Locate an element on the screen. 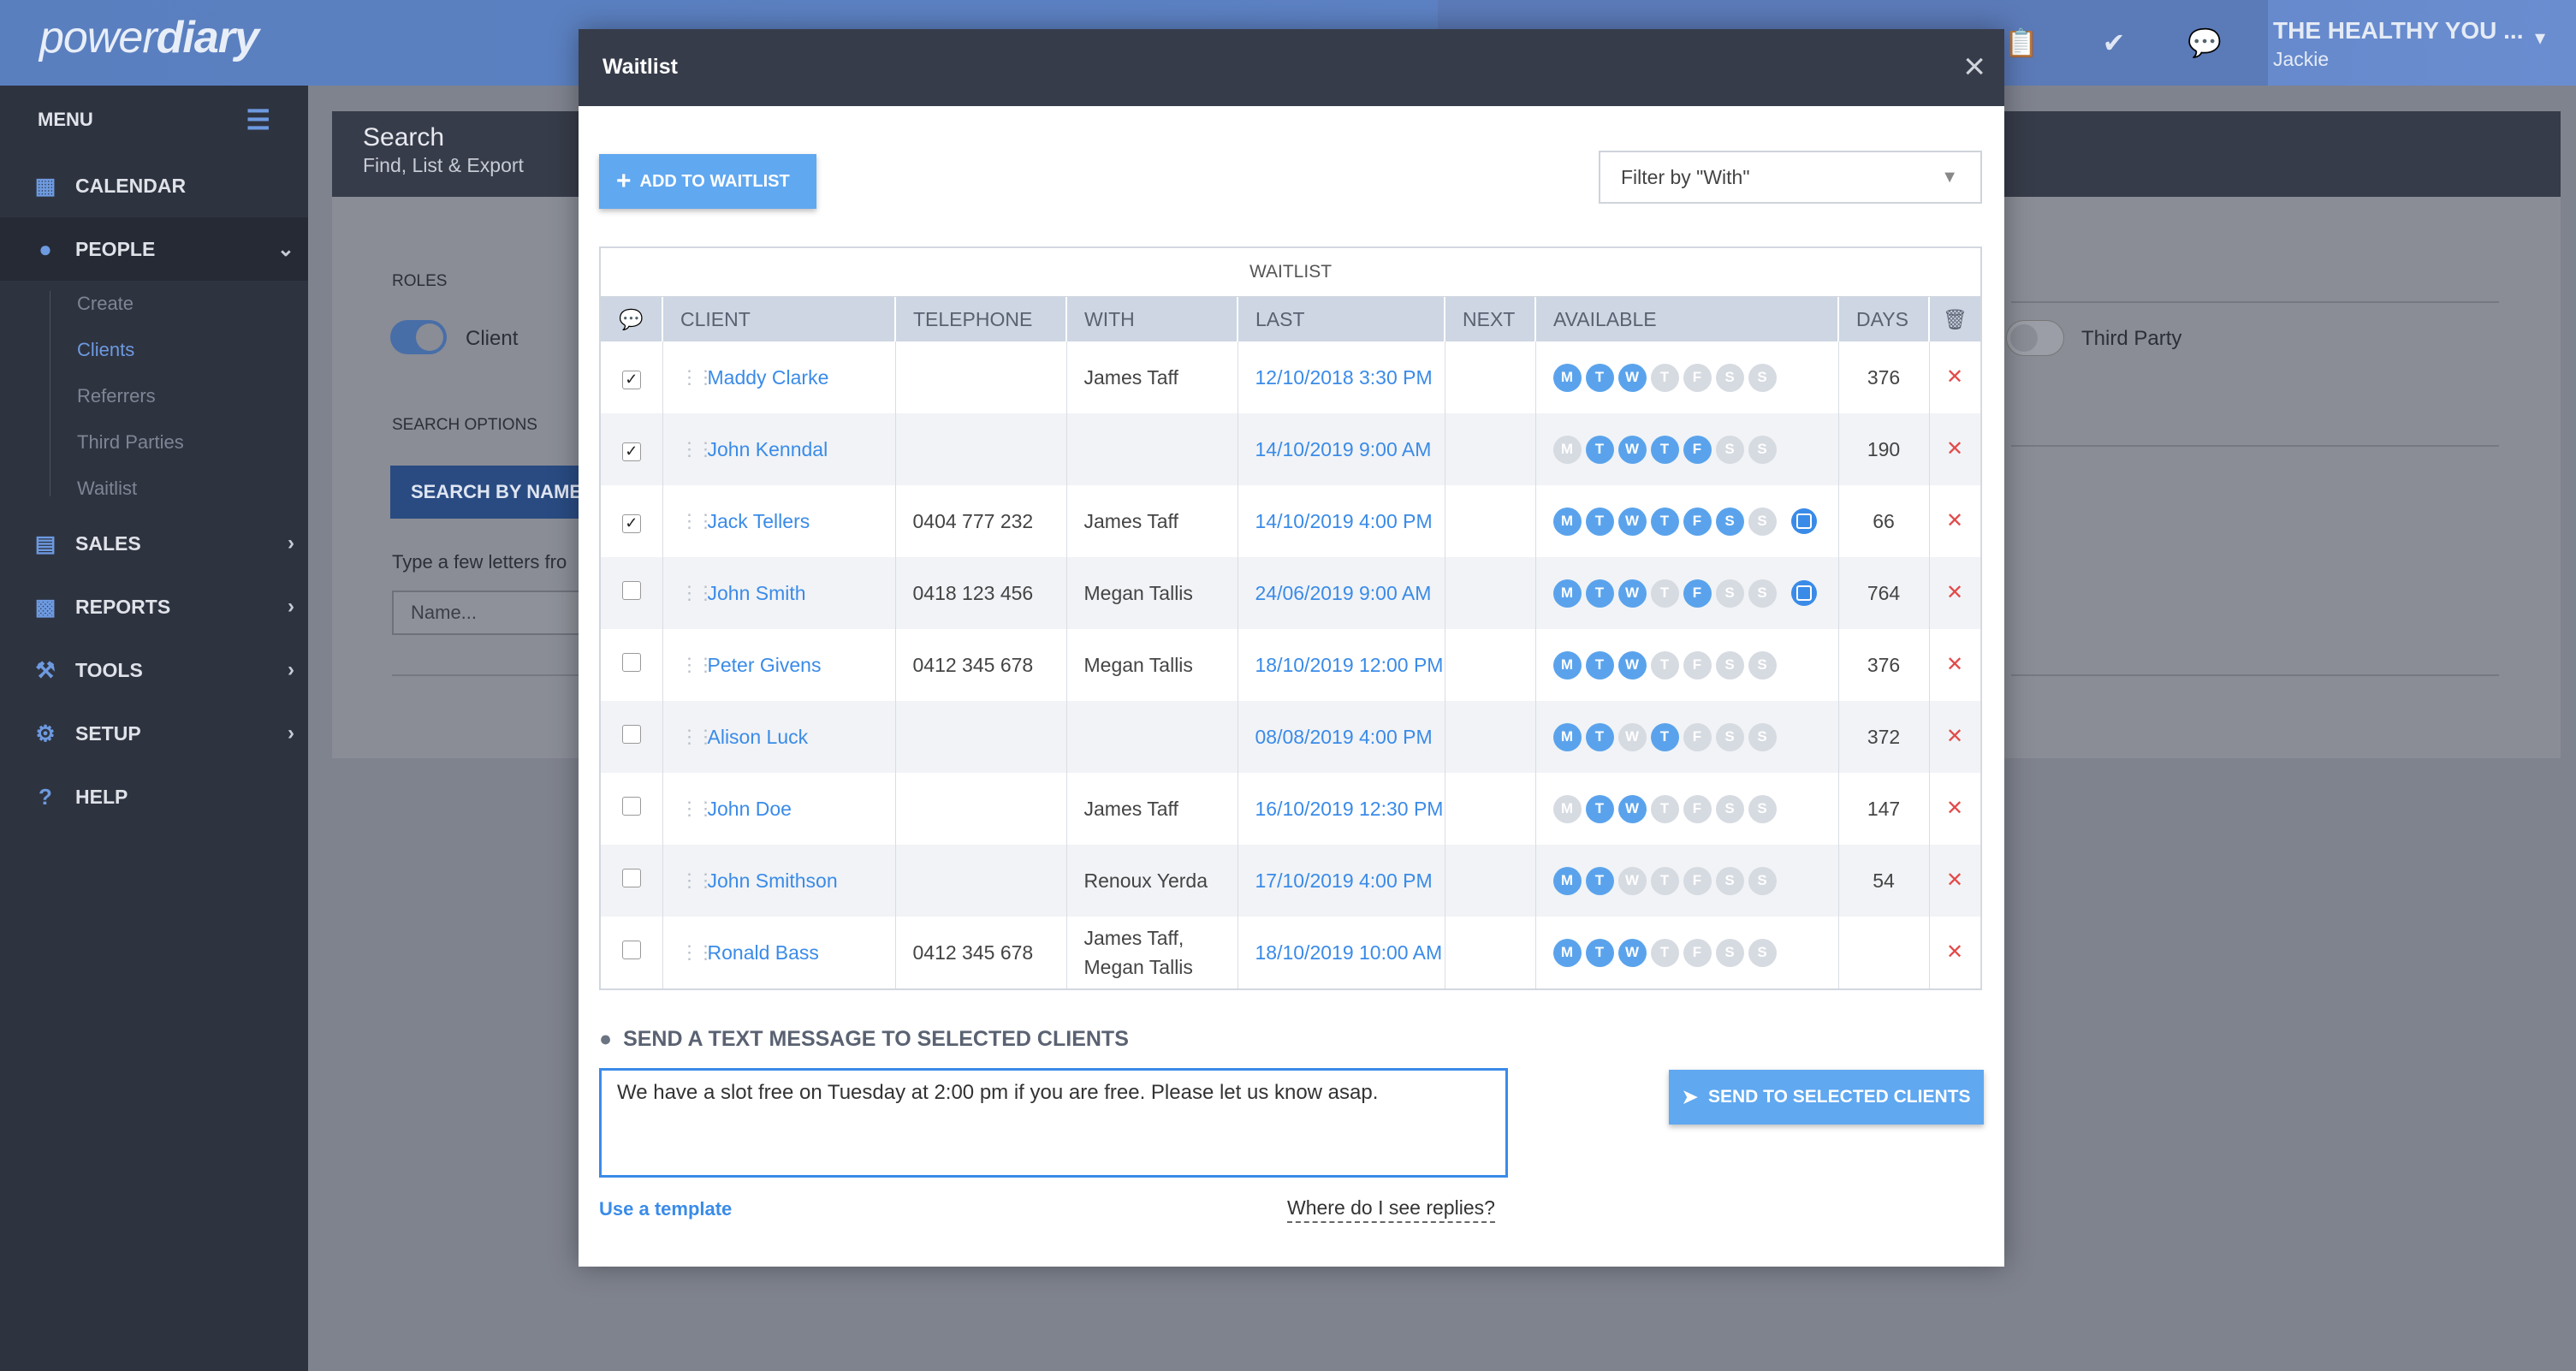  last-appointment-link: 16/10/2019 12:30 PM is located at coordinates (1341, 809).